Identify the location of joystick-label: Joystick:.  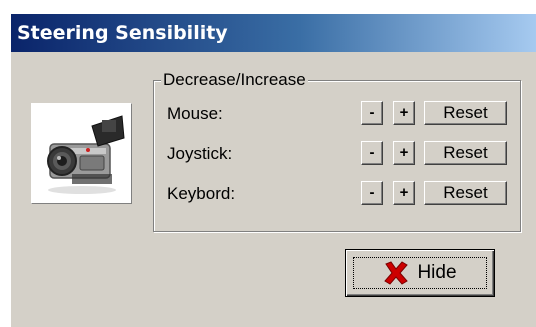
(200, 153).